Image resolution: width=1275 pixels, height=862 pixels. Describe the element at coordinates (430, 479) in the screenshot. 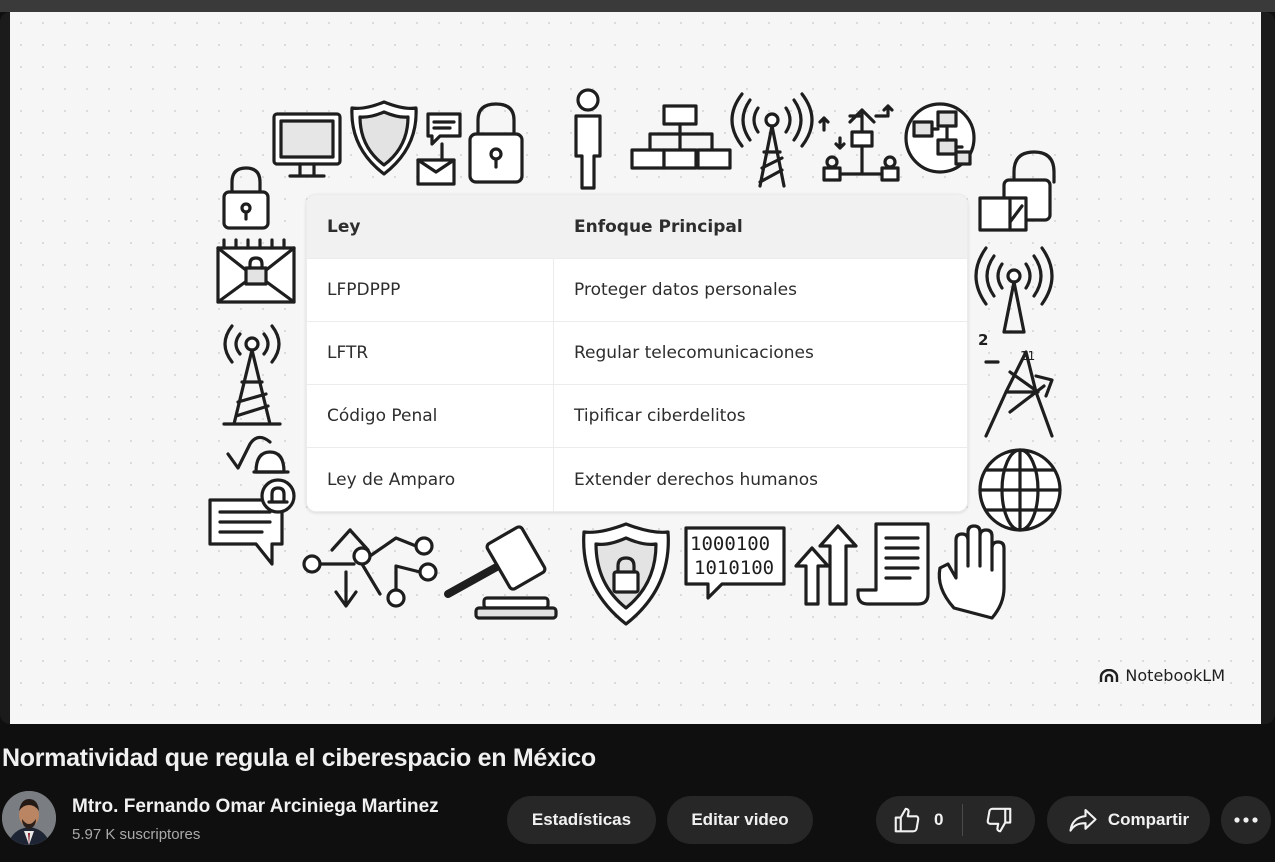

I see `table-cell: Ley de Amparo` at that location.